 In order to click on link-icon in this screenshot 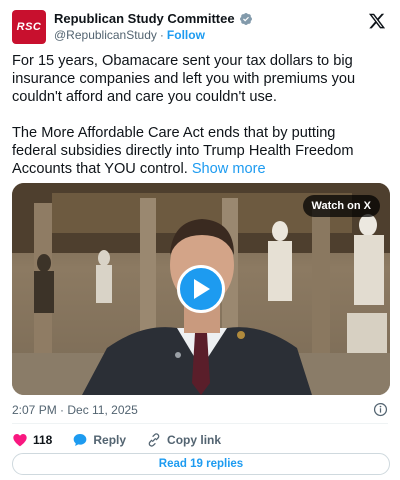, I will do `click(154, 440)`.